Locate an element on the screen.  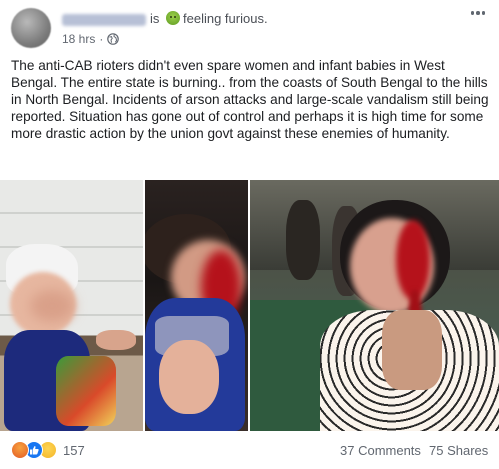
reactions-bar: 157 is located at coordinates (249, 450).